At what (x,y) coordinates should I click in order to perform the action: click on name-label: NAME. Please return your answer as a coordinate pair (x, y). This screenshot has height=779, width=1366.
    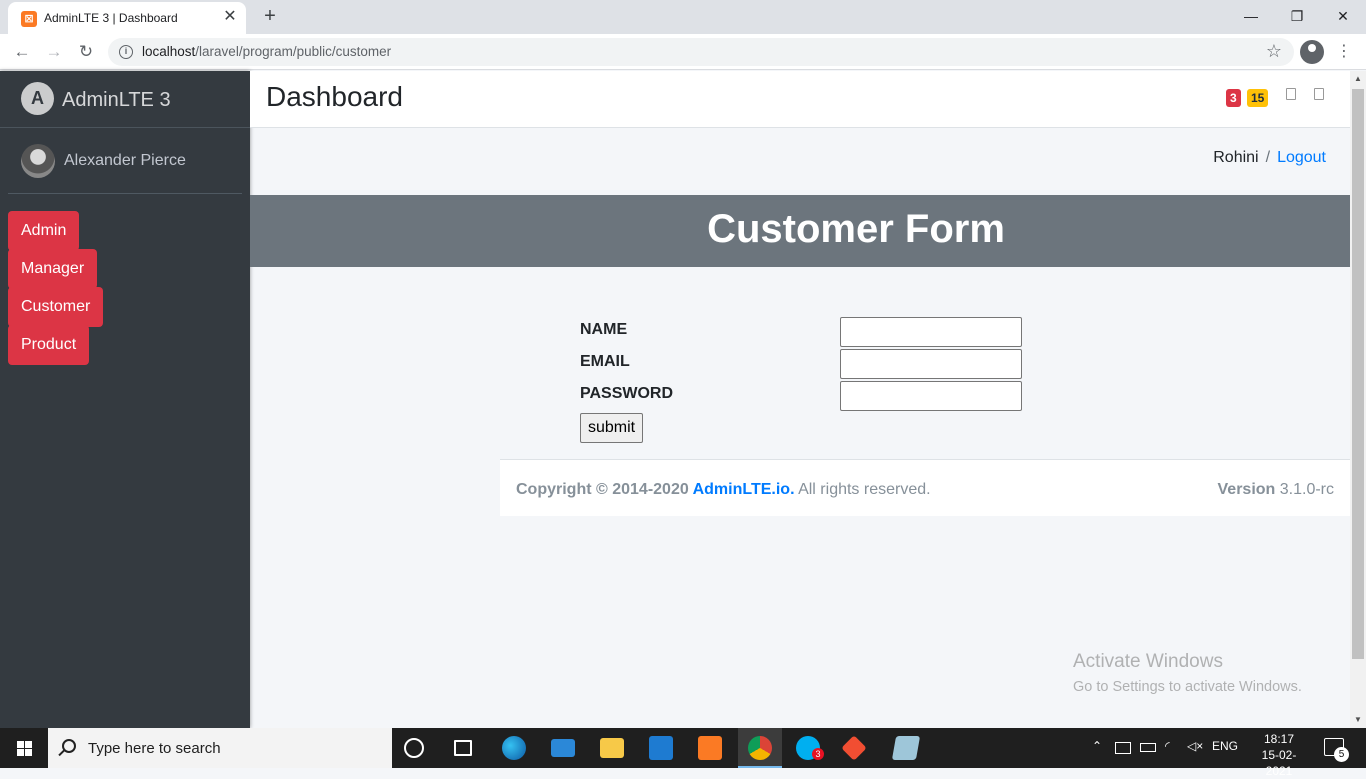
    Looking at the image, I should click on (604, 329).